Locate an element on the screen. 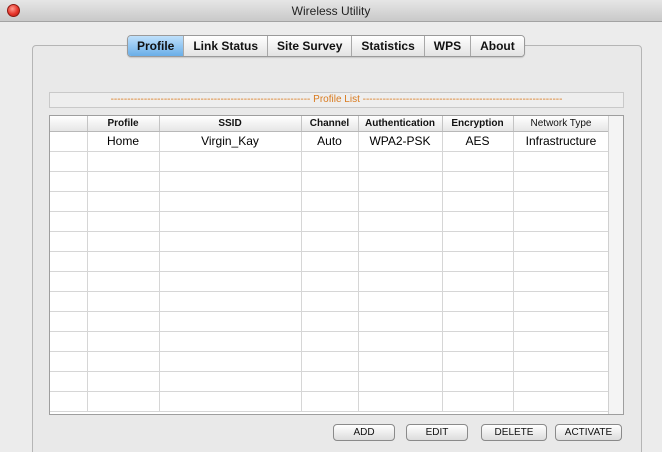 The width and height of the screenshot is (662, 452). delete-button: DELETE is located at coordinates (514, 432).